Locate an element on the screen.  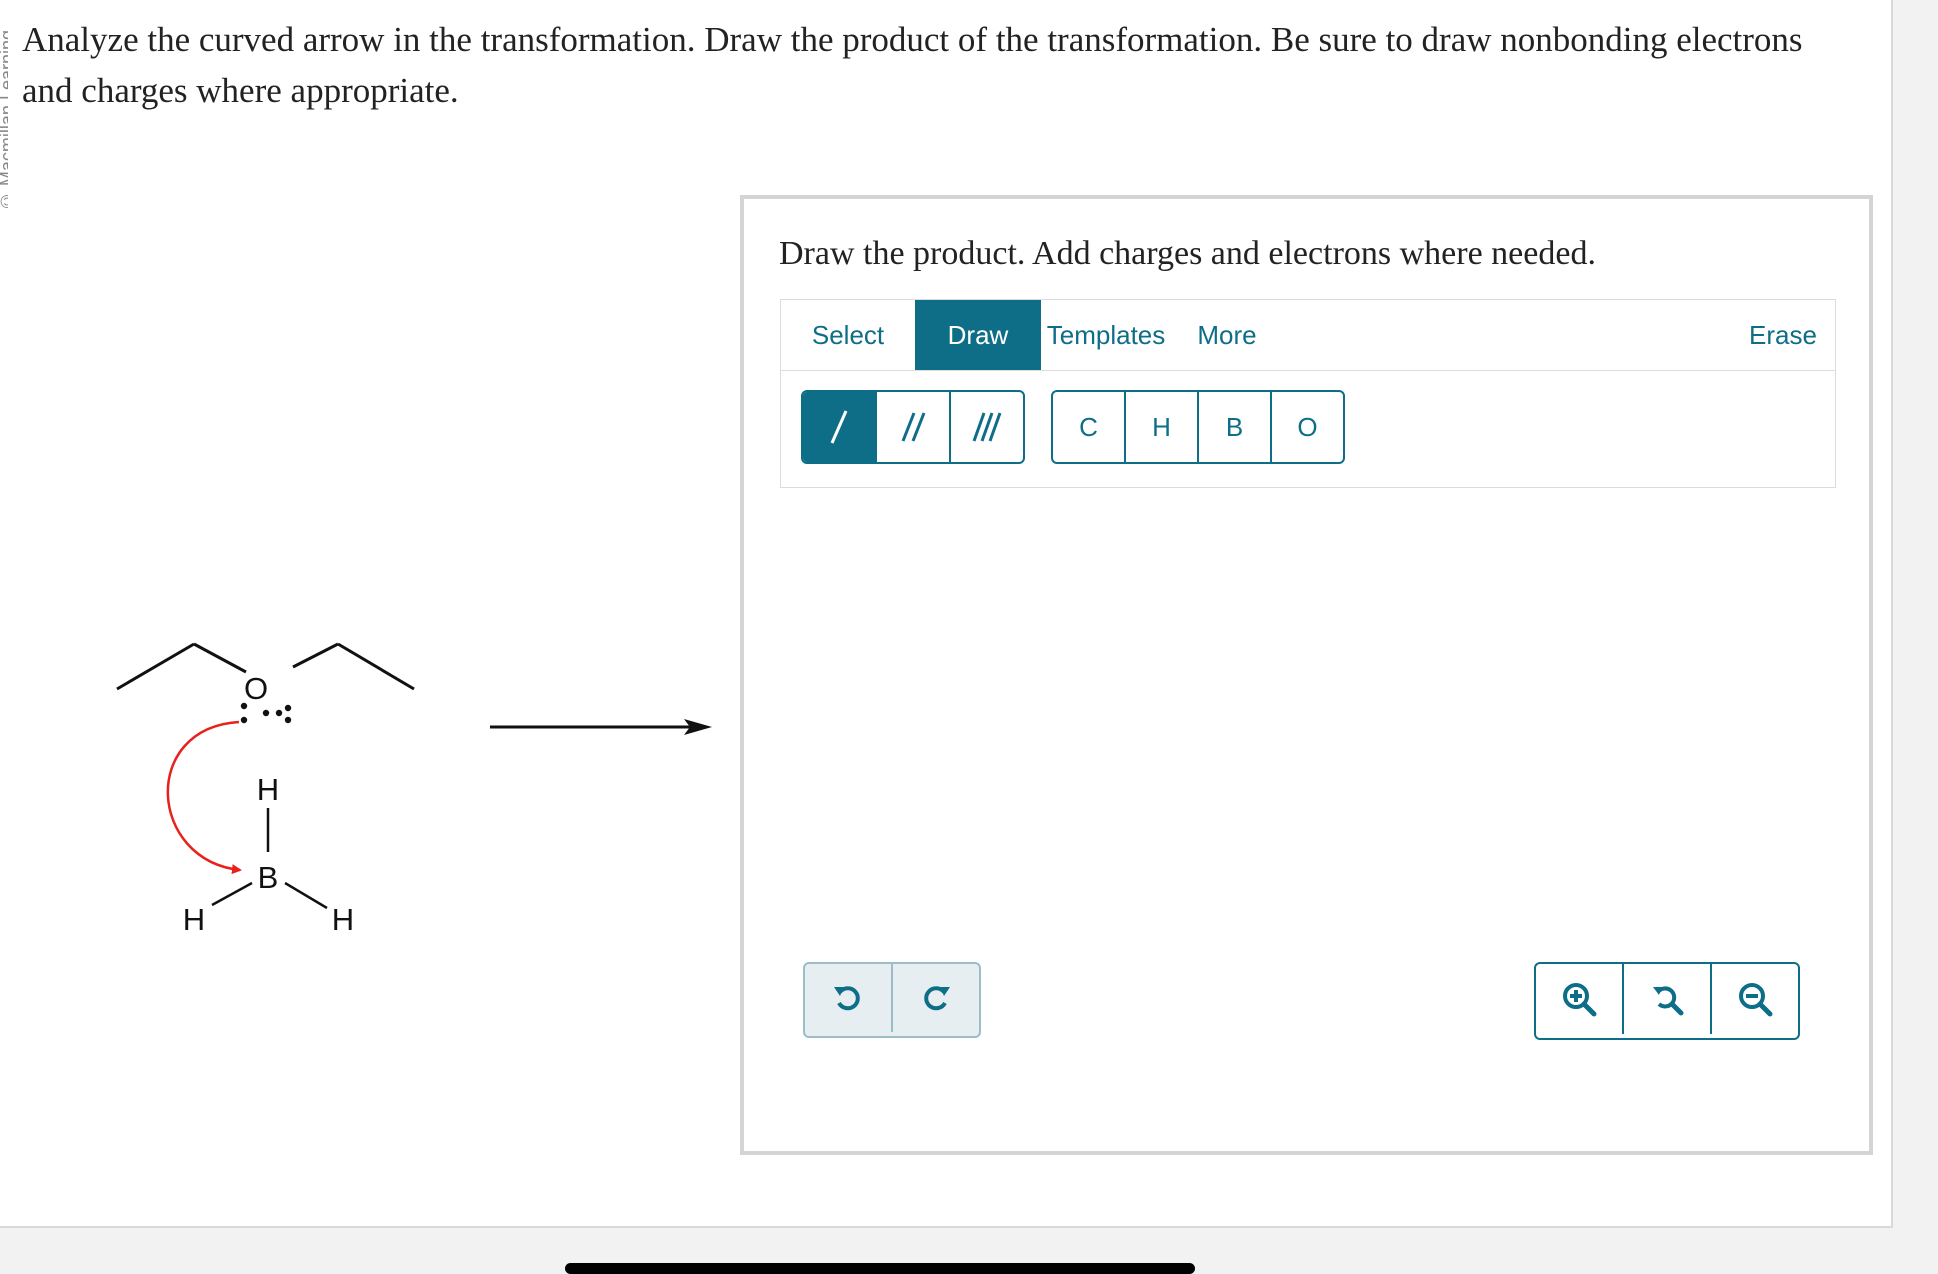
toolbar-tabs: Select Draw Templates More Erase is located at coordinates (1308, 335).